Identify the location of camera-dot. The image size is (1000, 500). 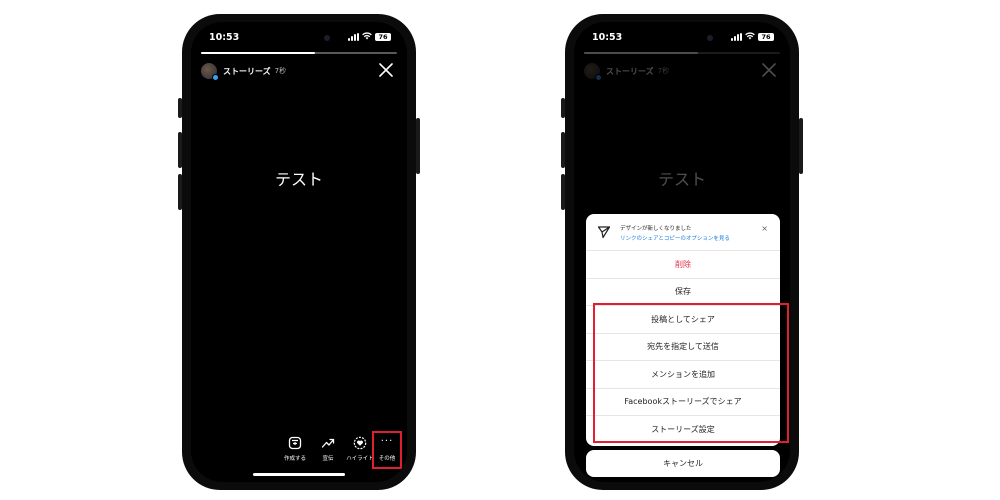
(327, 38).